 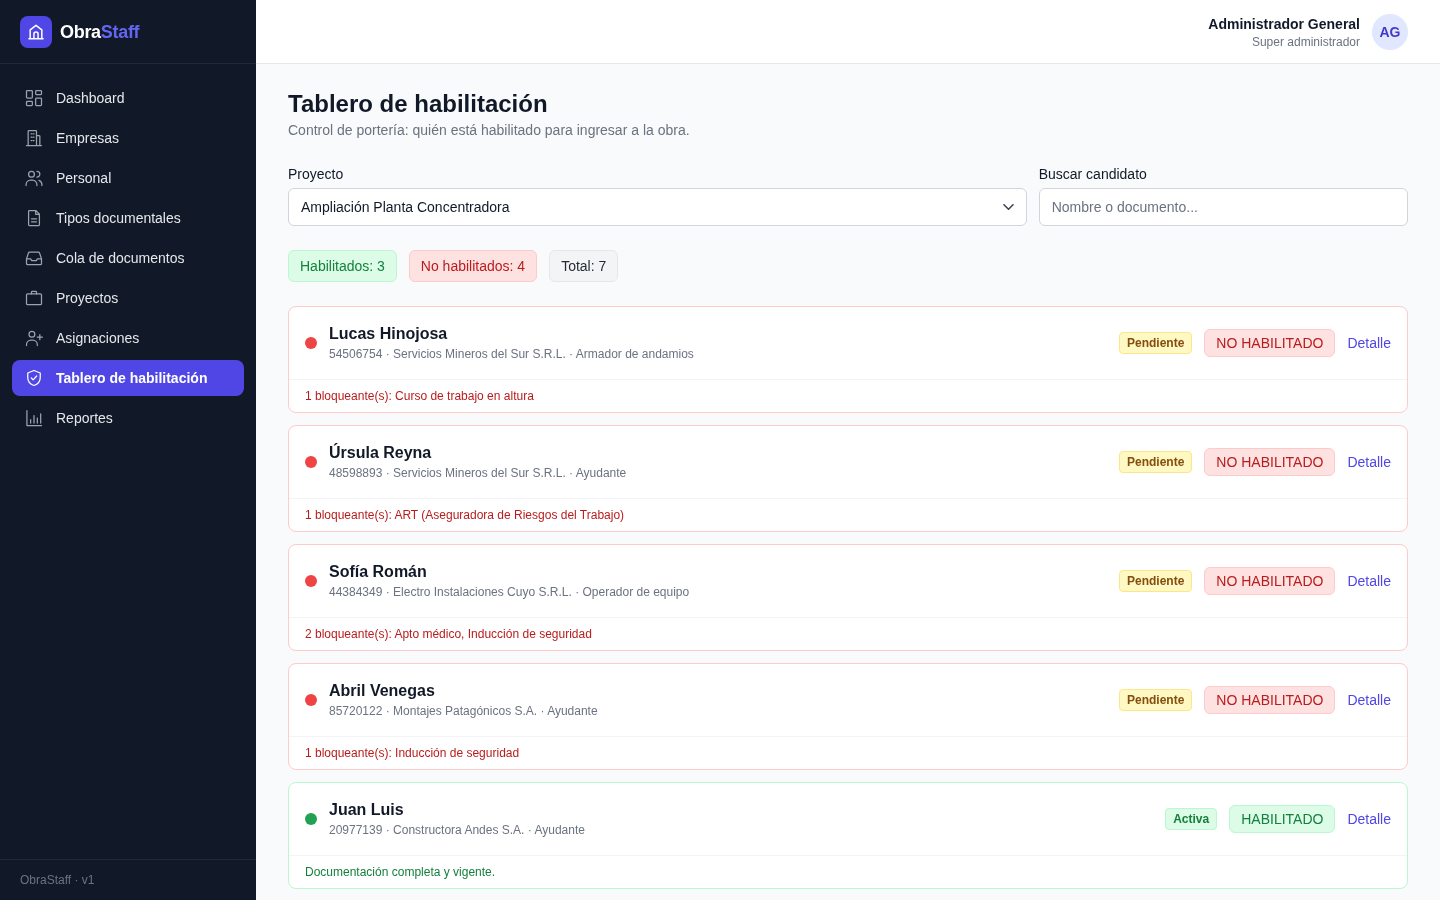 What do you see at coordinates (388, 334) in the screenshot?
I see `worker-name: Lucas Hinojosa` at bounding box center [388, 334].